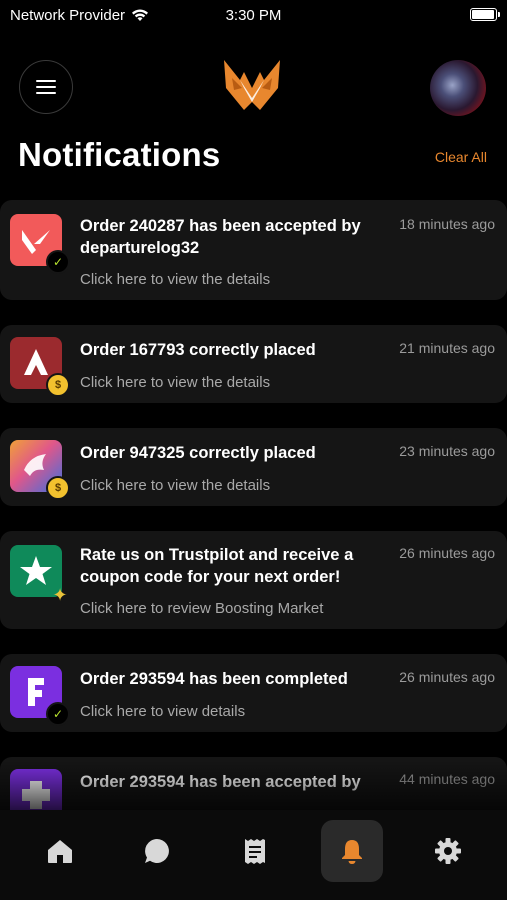 This screenshot has height=900, width=507. What do you see at coordinates (220, 782) in the screenshot?
I see `notification-title: Order 293594 has been accepted by` at bounding box center [220, 782].